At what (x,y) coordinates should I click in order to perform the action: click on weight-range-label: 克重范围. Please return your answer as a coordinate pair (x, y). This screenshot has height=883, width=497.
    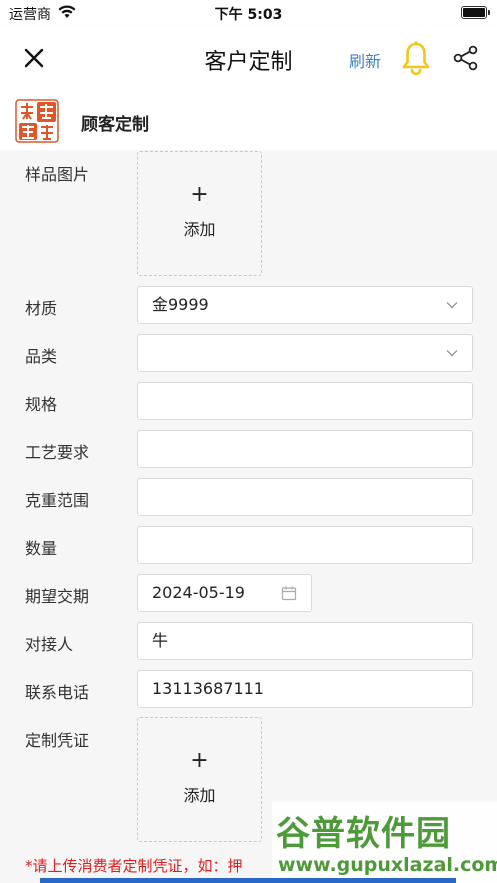
    Looking at the image, I should click on (57, 500).